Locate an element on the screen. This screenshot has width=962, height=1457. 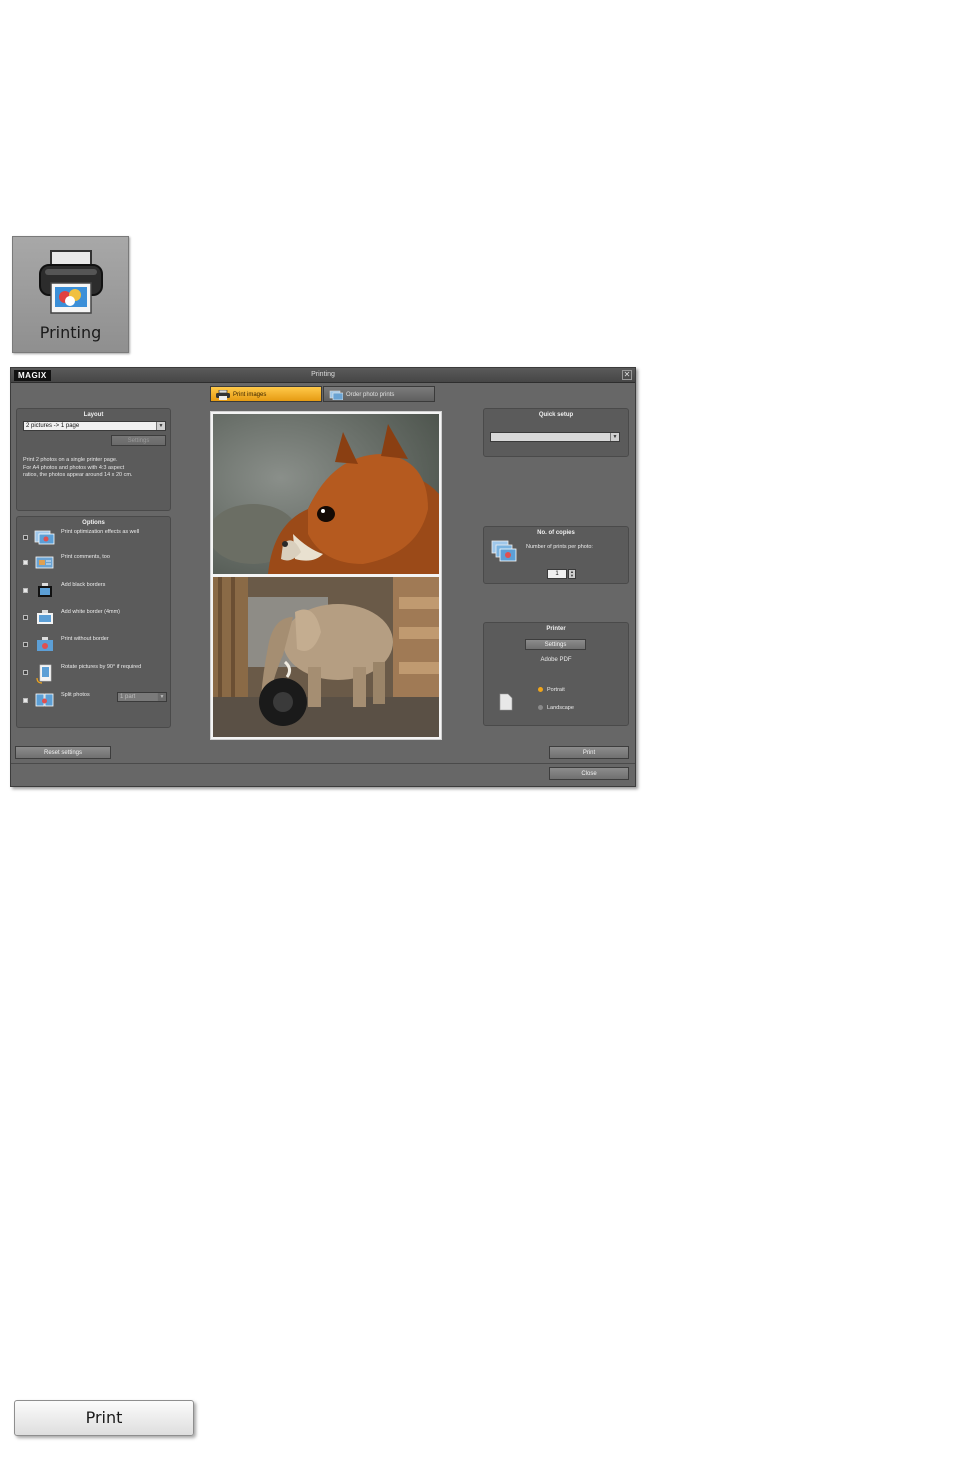
printing-tile: Printing is located at coordinates (70, 294).